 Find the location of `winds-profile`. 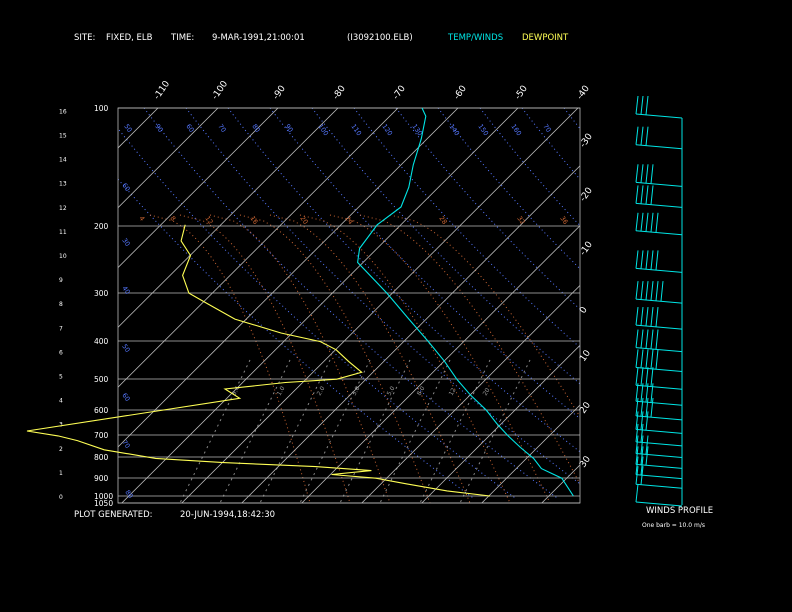

winds-profile is located at coordinates (659, 301).